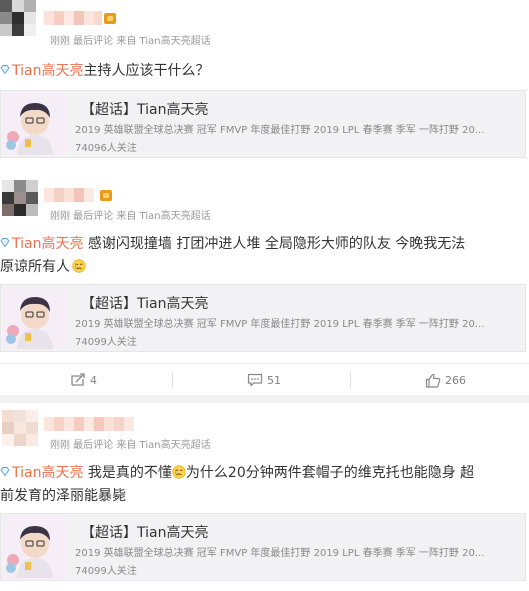  I want to click on topic-card-followers: 74096人关注, so click(106, 148).